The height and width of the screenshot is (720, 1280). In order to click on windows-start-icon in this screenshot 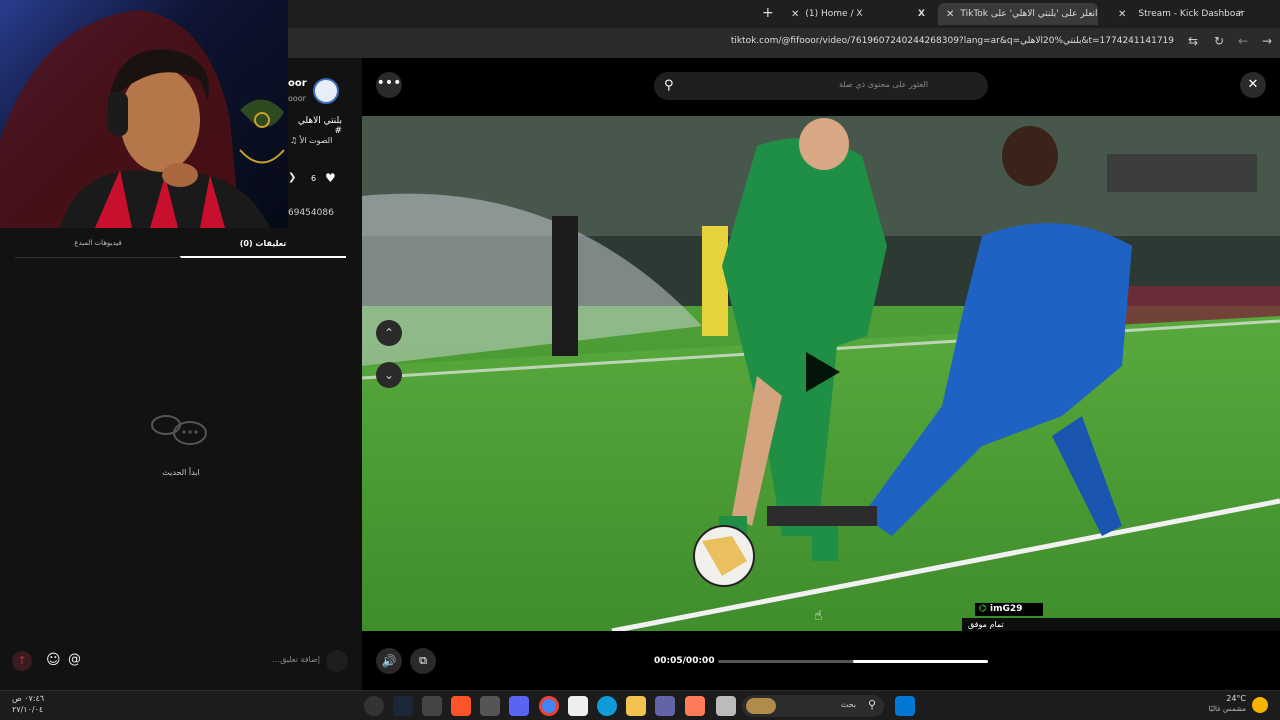, I will do `click(905, 706)`.